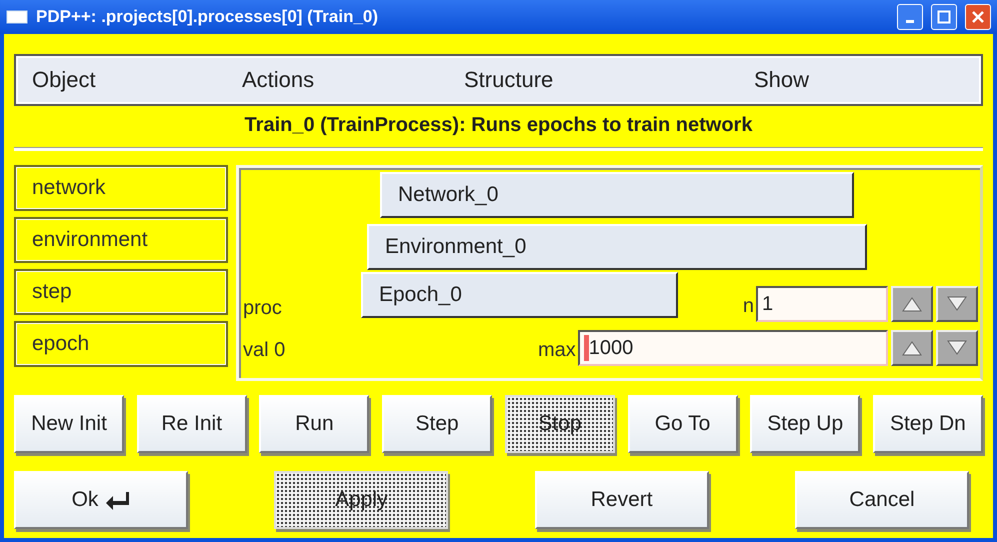 This screenshot has width=997, height=542. I want to click on process-description: Train_0 (TrainProcess): Runs epochs to train network, so click(499, 125).